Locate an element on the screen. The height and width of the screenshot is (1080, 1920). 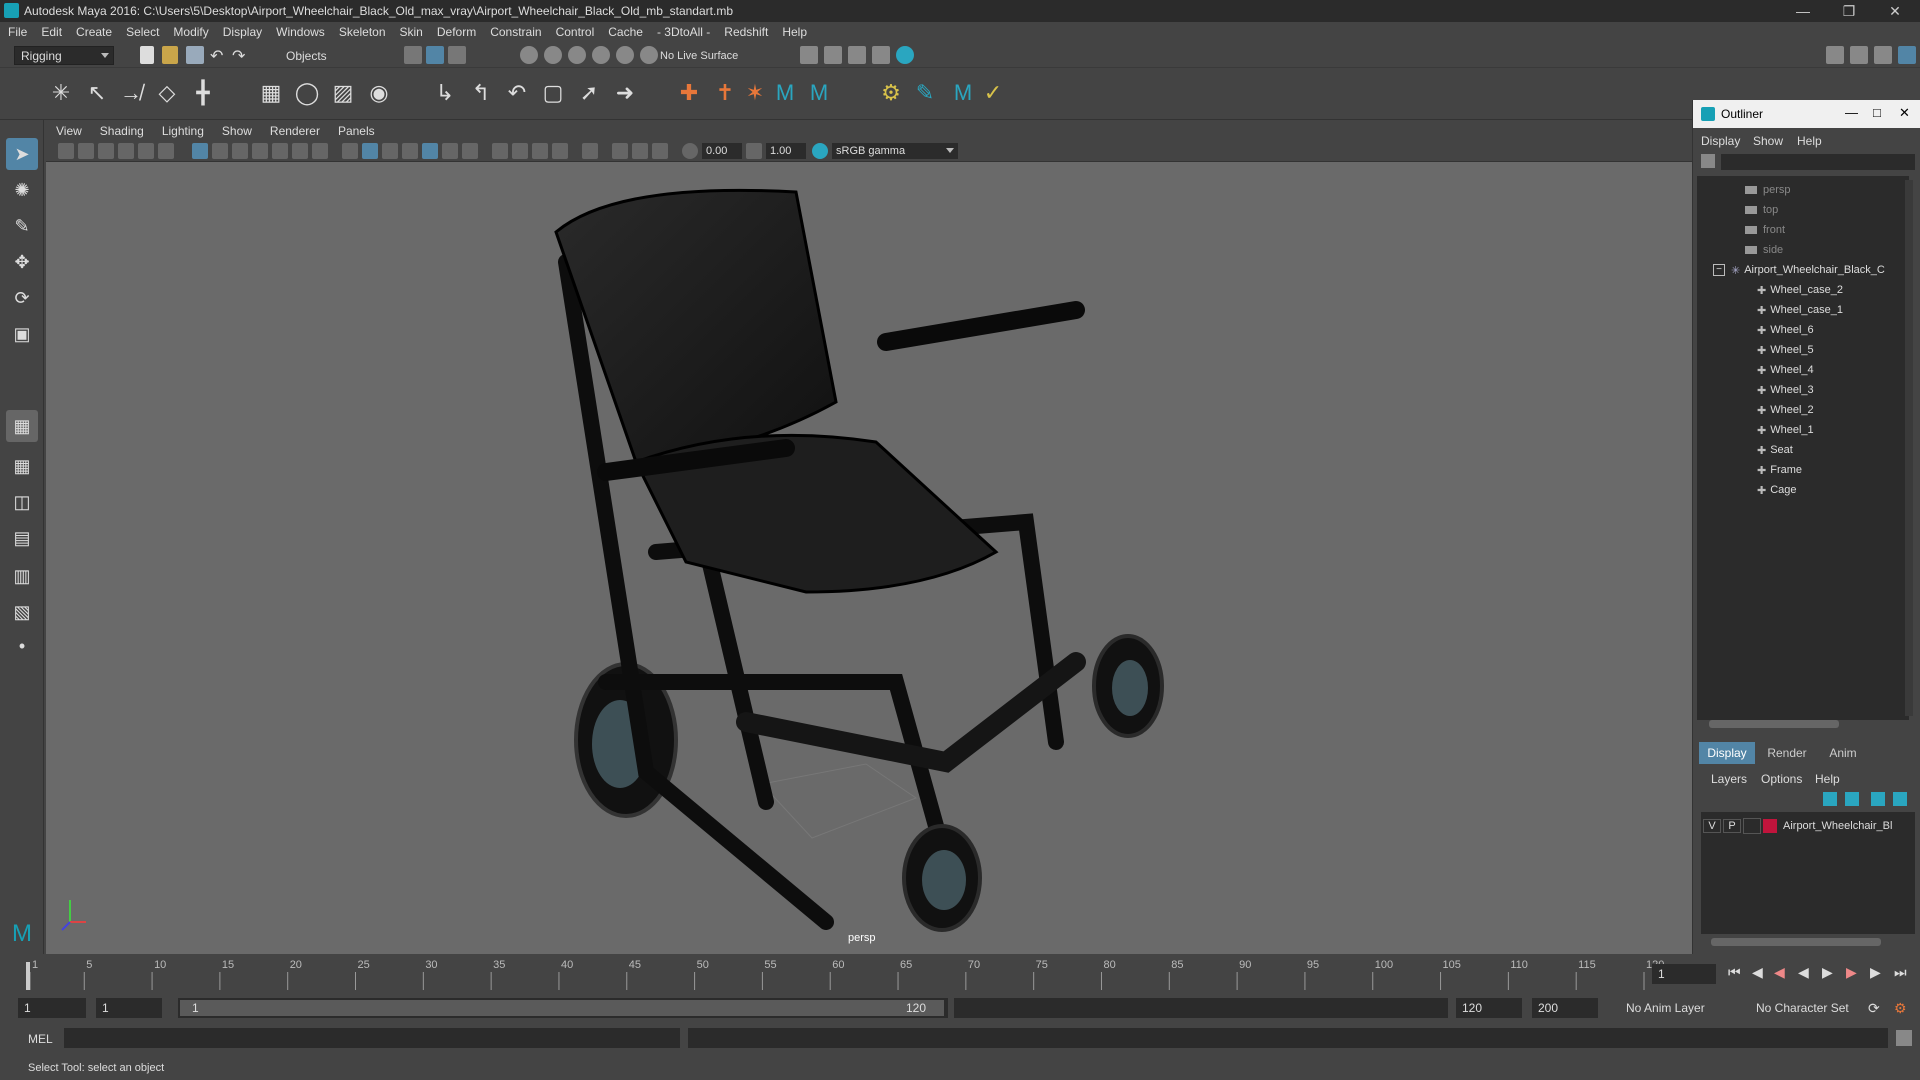
selection-mode-dropdown: Objects is located at coordinates (328, 55).